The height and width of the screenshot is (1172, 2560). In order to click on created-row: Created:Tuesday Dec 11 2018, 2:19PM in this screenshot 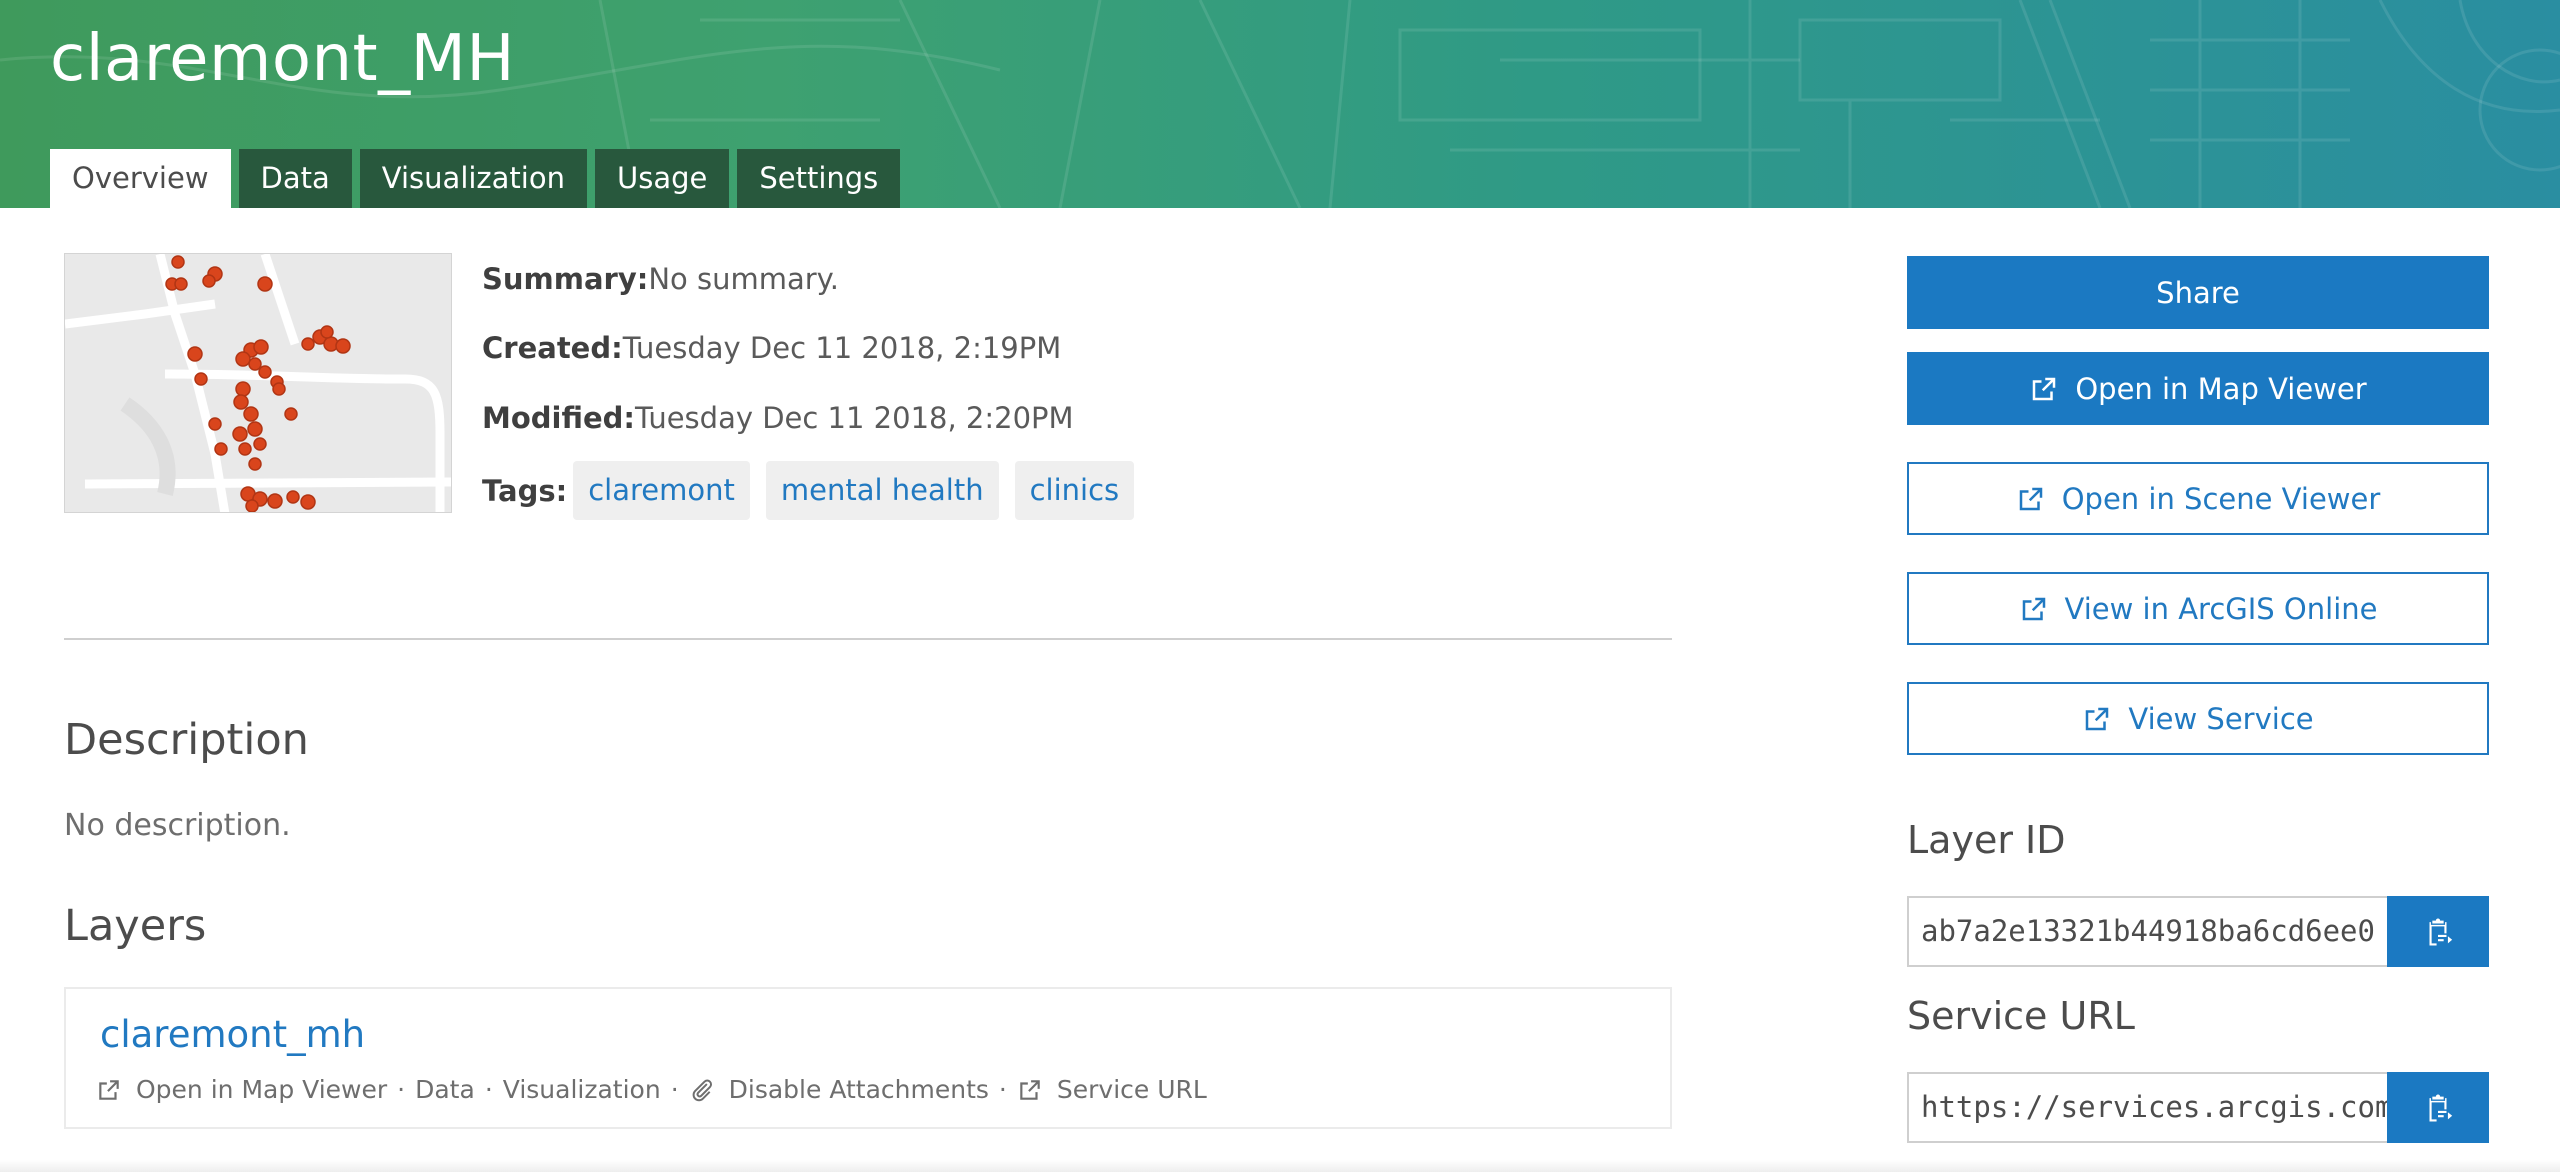, I will do `click(771, 348)`.